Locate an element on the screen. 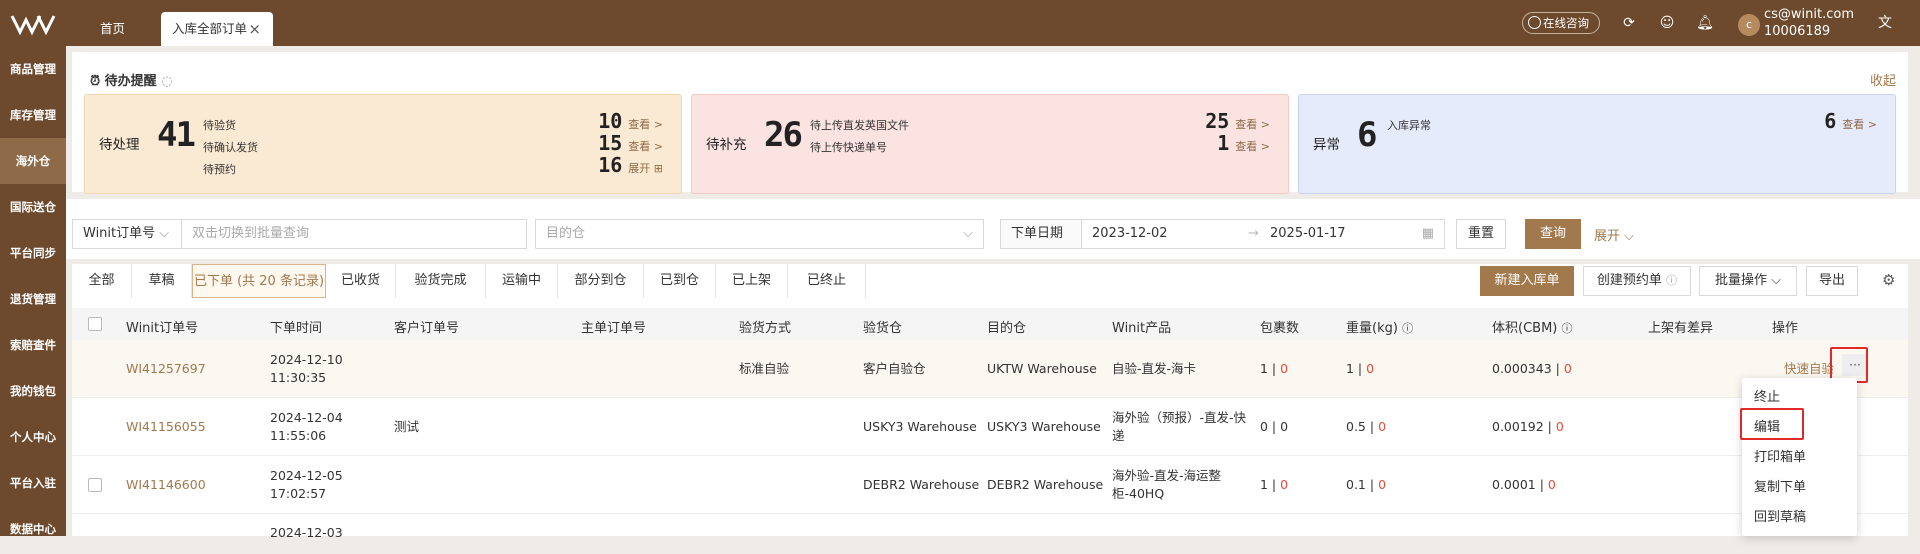 The width and height of the screenshot is (1920, 554). sidebar-item-wallet: 我的钱包 is located at coordinates (33, 391).